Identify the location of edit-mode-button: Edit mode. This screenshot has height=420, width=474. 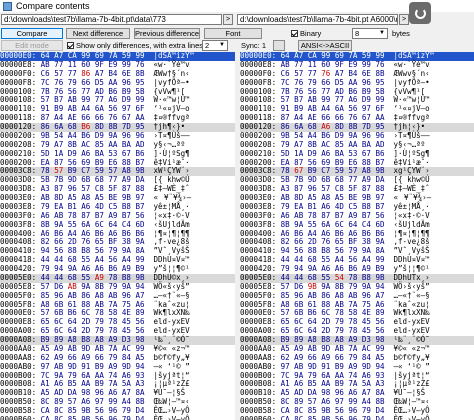
(32, 45).